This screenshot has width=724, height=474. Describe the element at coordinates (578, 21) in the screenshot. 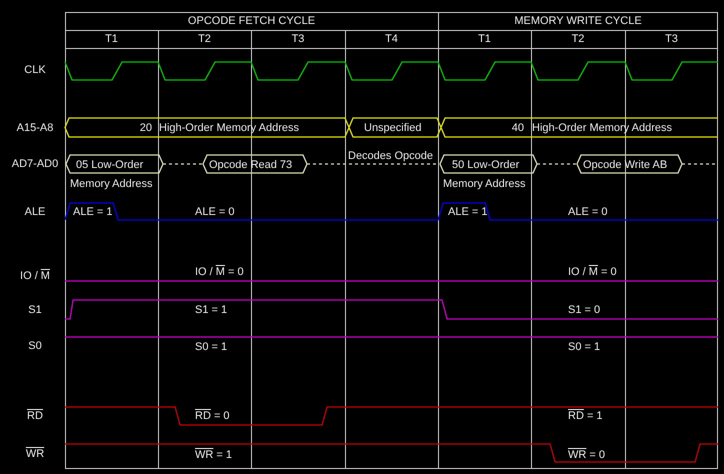

I see `cycle-title: MEMORY WRITE CYCLE` at that location.